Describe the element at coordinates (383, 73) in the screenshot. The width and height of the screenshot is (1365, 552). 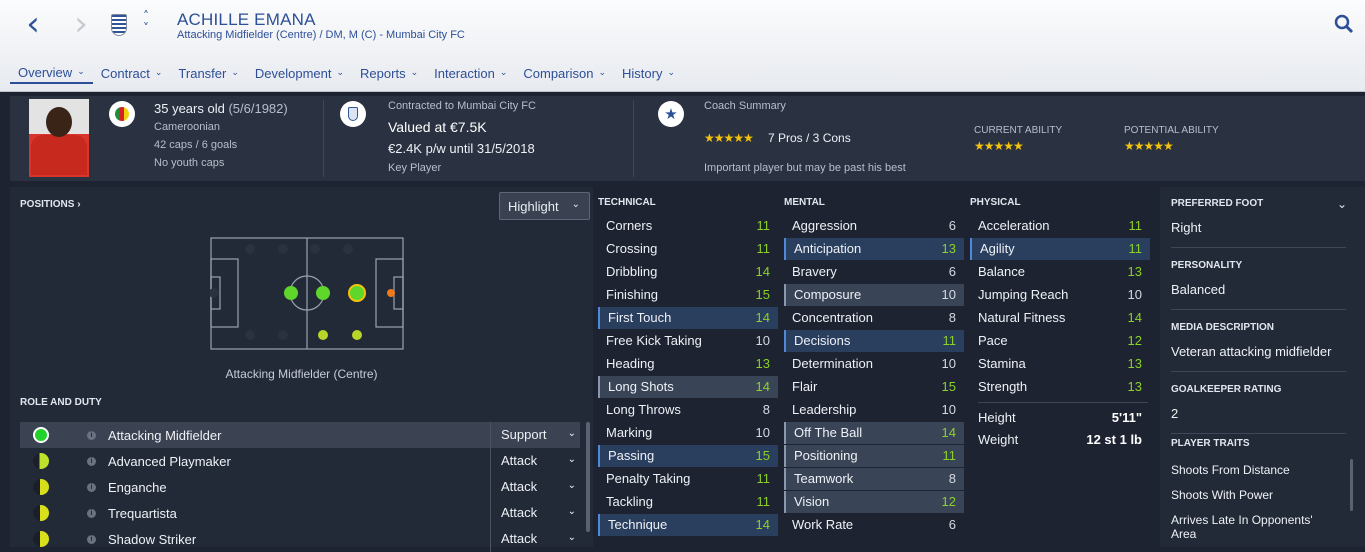
I see `tab-label: Reports` at that location.